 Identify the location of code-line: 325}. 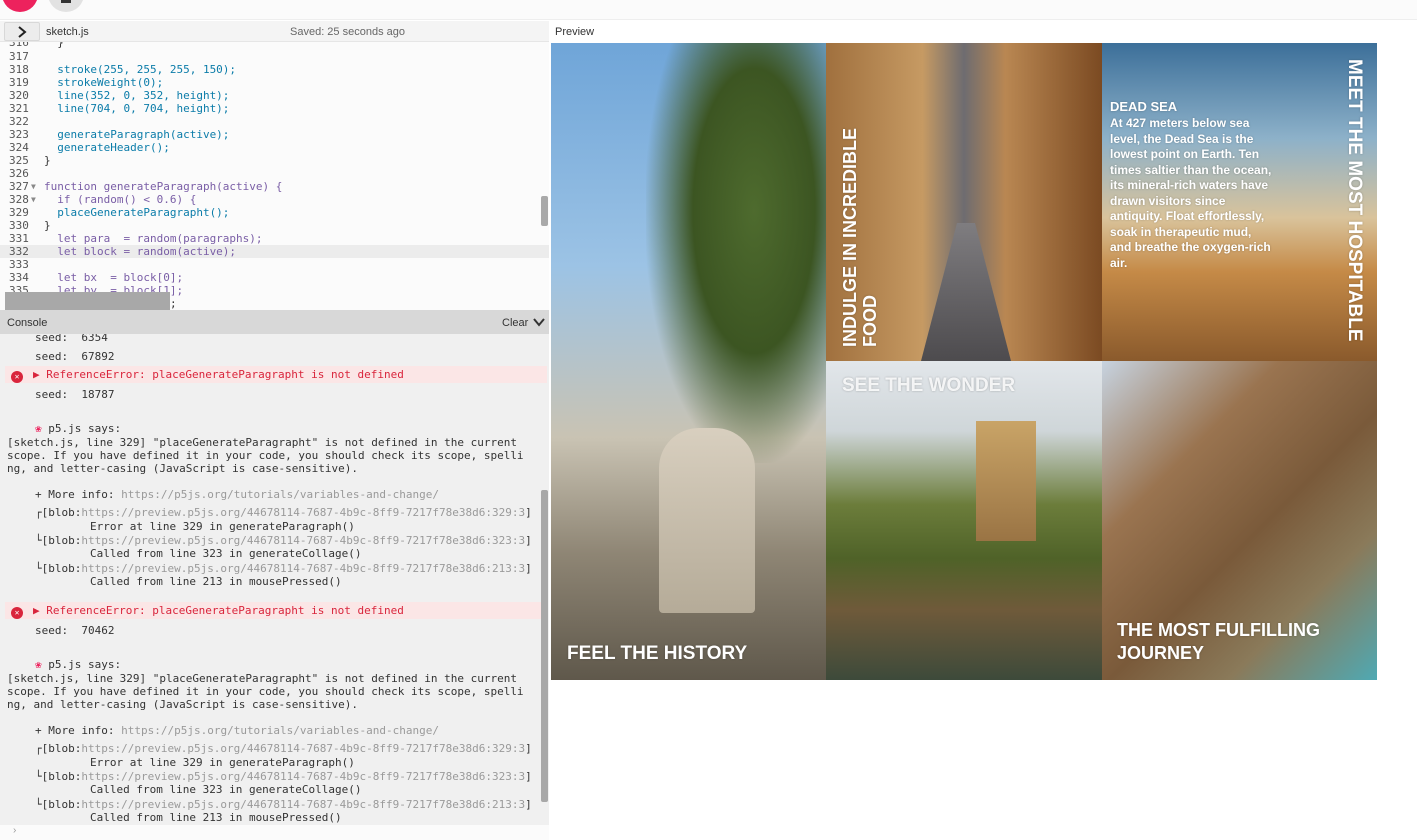
(30, 160).